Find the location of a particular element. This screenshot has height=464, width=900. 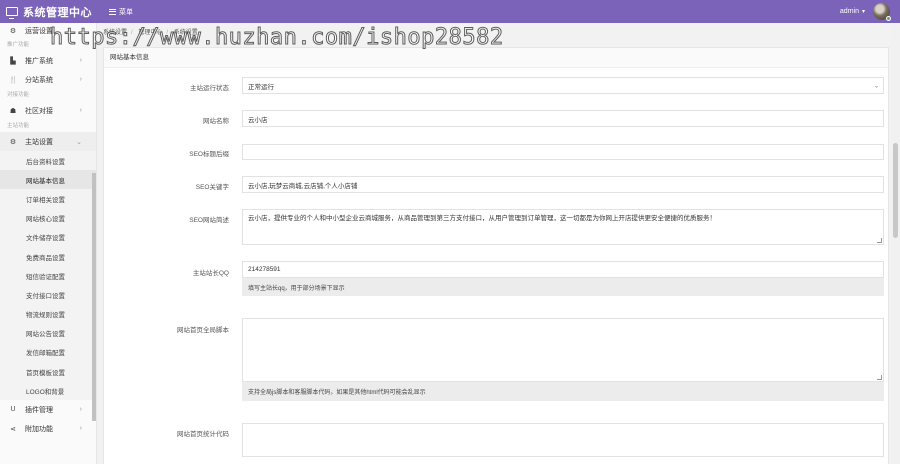

sidebar-item-promo: ▙ 推广系统 › is located at coordinates (48, 60).